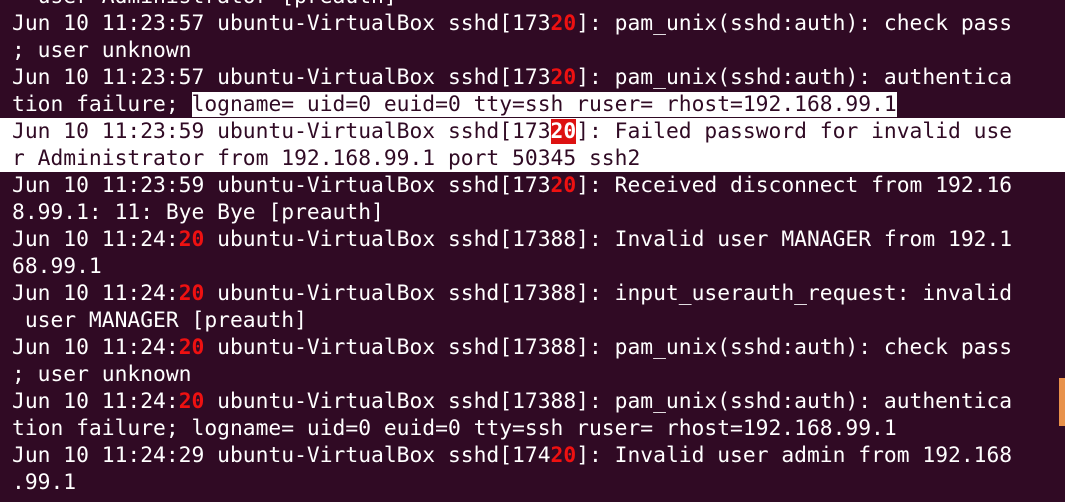  What do you see at coordinates (44, 482) in the screenshot?
I see `log-text: .99.1` at bounding box center [44, 482].